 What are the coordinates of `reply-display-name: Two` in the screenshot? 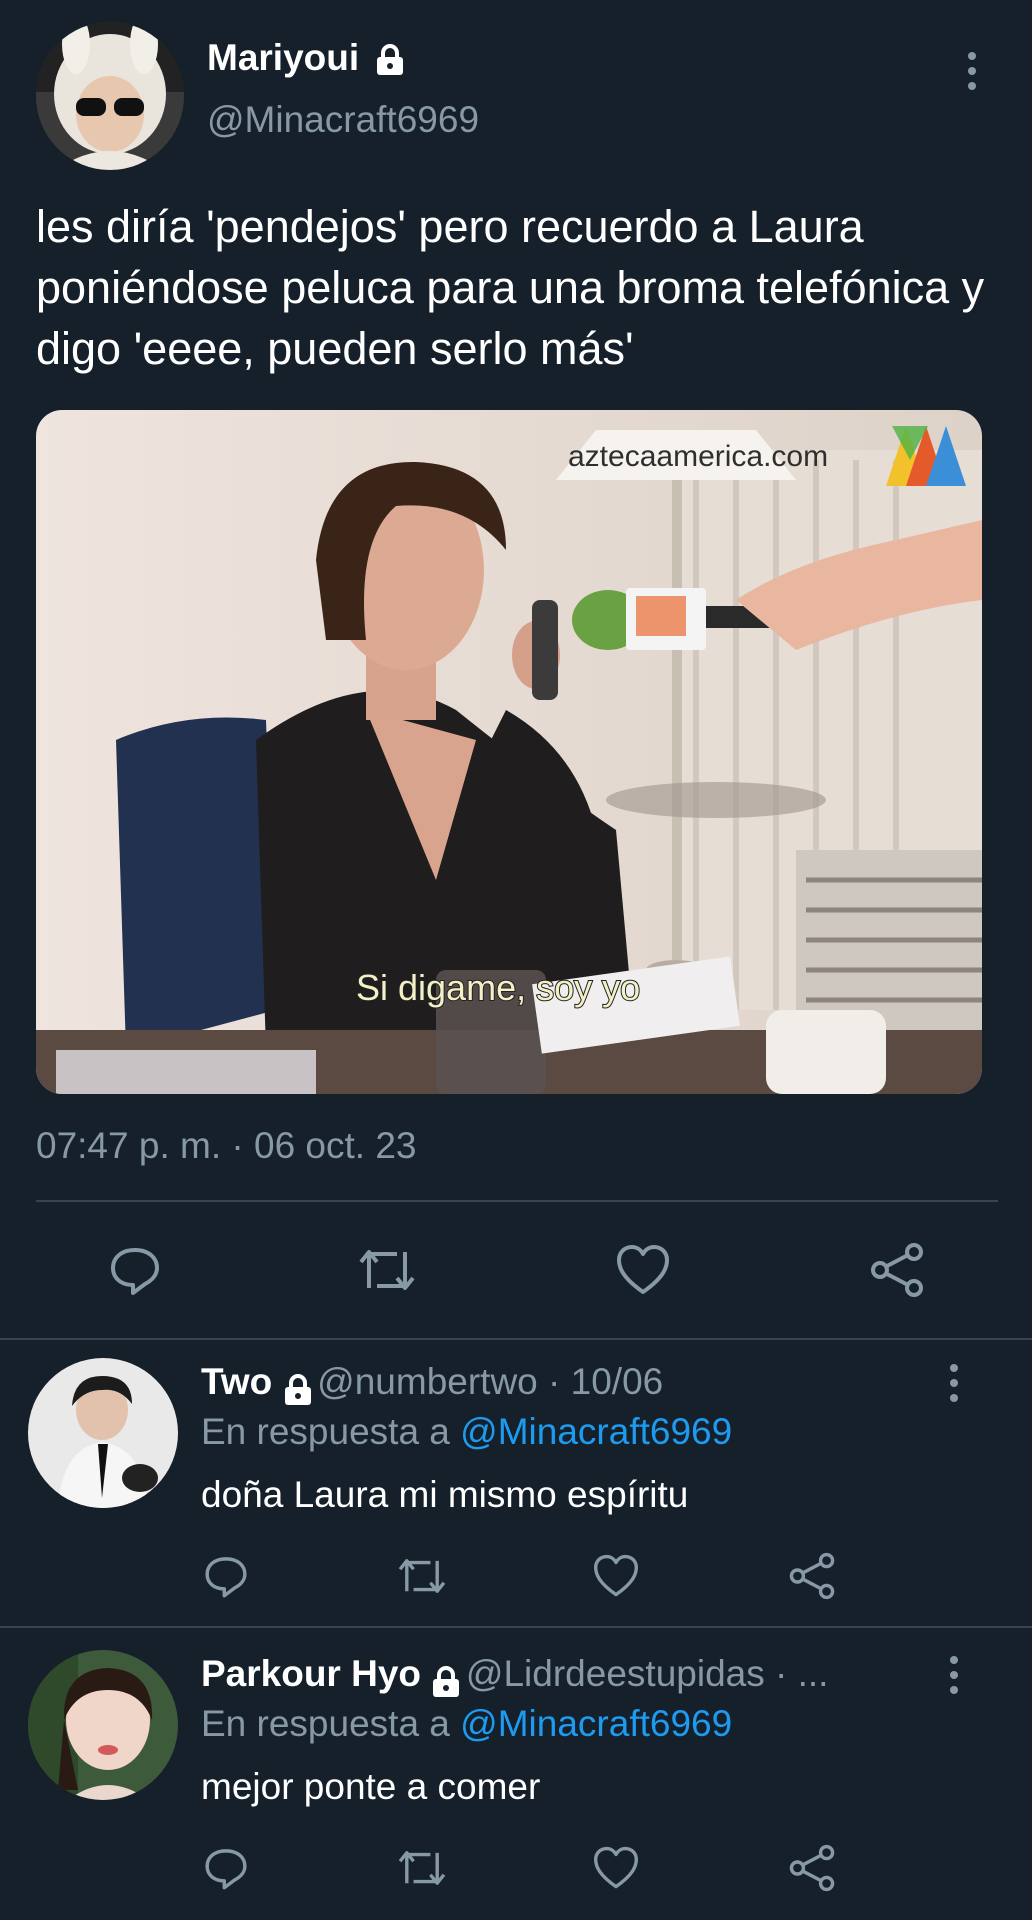 It's located at (236, 1381).